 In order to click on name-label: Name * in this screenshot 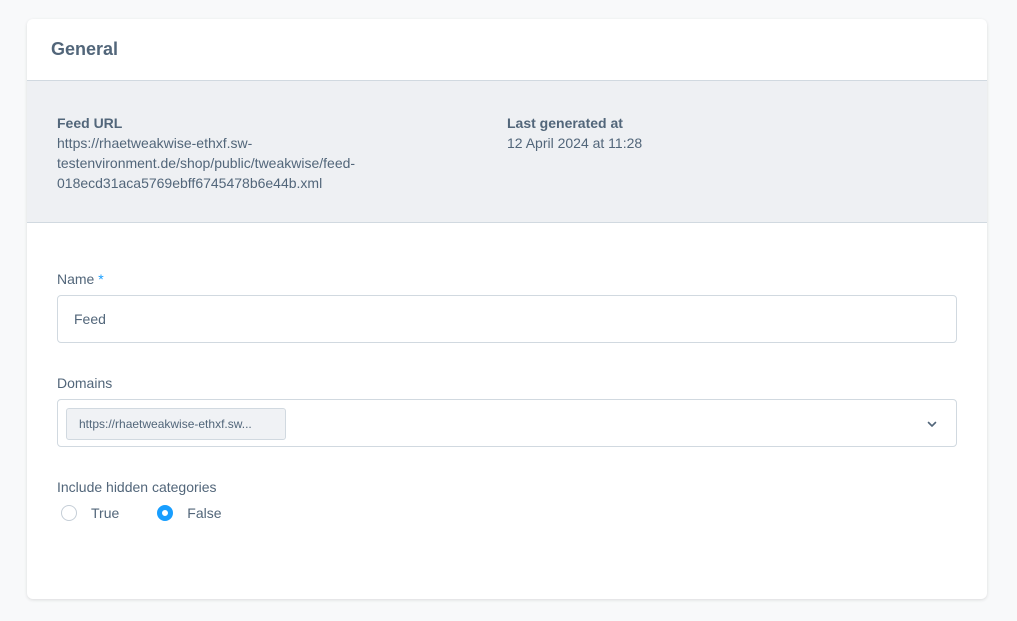, I will do `click(507, 279)`.